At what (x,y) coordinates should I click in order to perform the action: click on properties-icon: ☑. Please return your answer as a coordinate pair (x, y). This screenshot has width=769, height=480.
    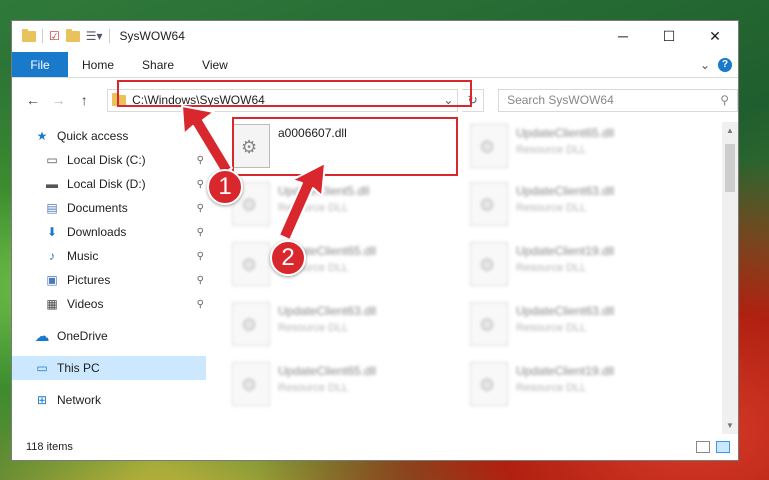
    Looking at the image, I should click on (54, 36).